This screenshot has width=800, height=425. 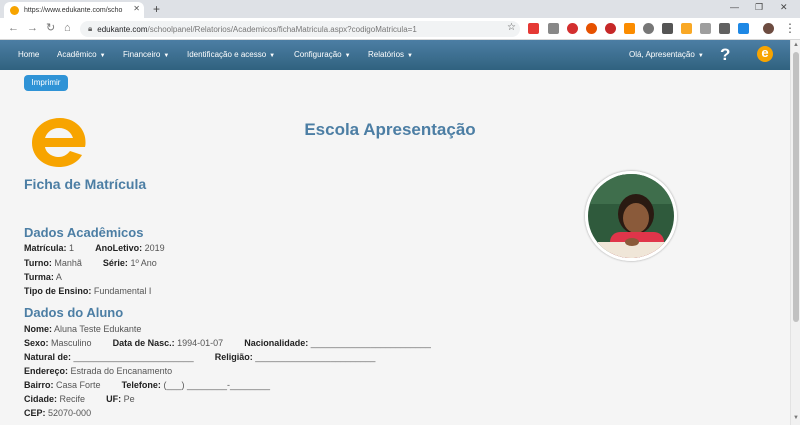 I want to click on academic-row-2: Turno: Manhã Série: 1º Ano, so click(x=90, y=263).